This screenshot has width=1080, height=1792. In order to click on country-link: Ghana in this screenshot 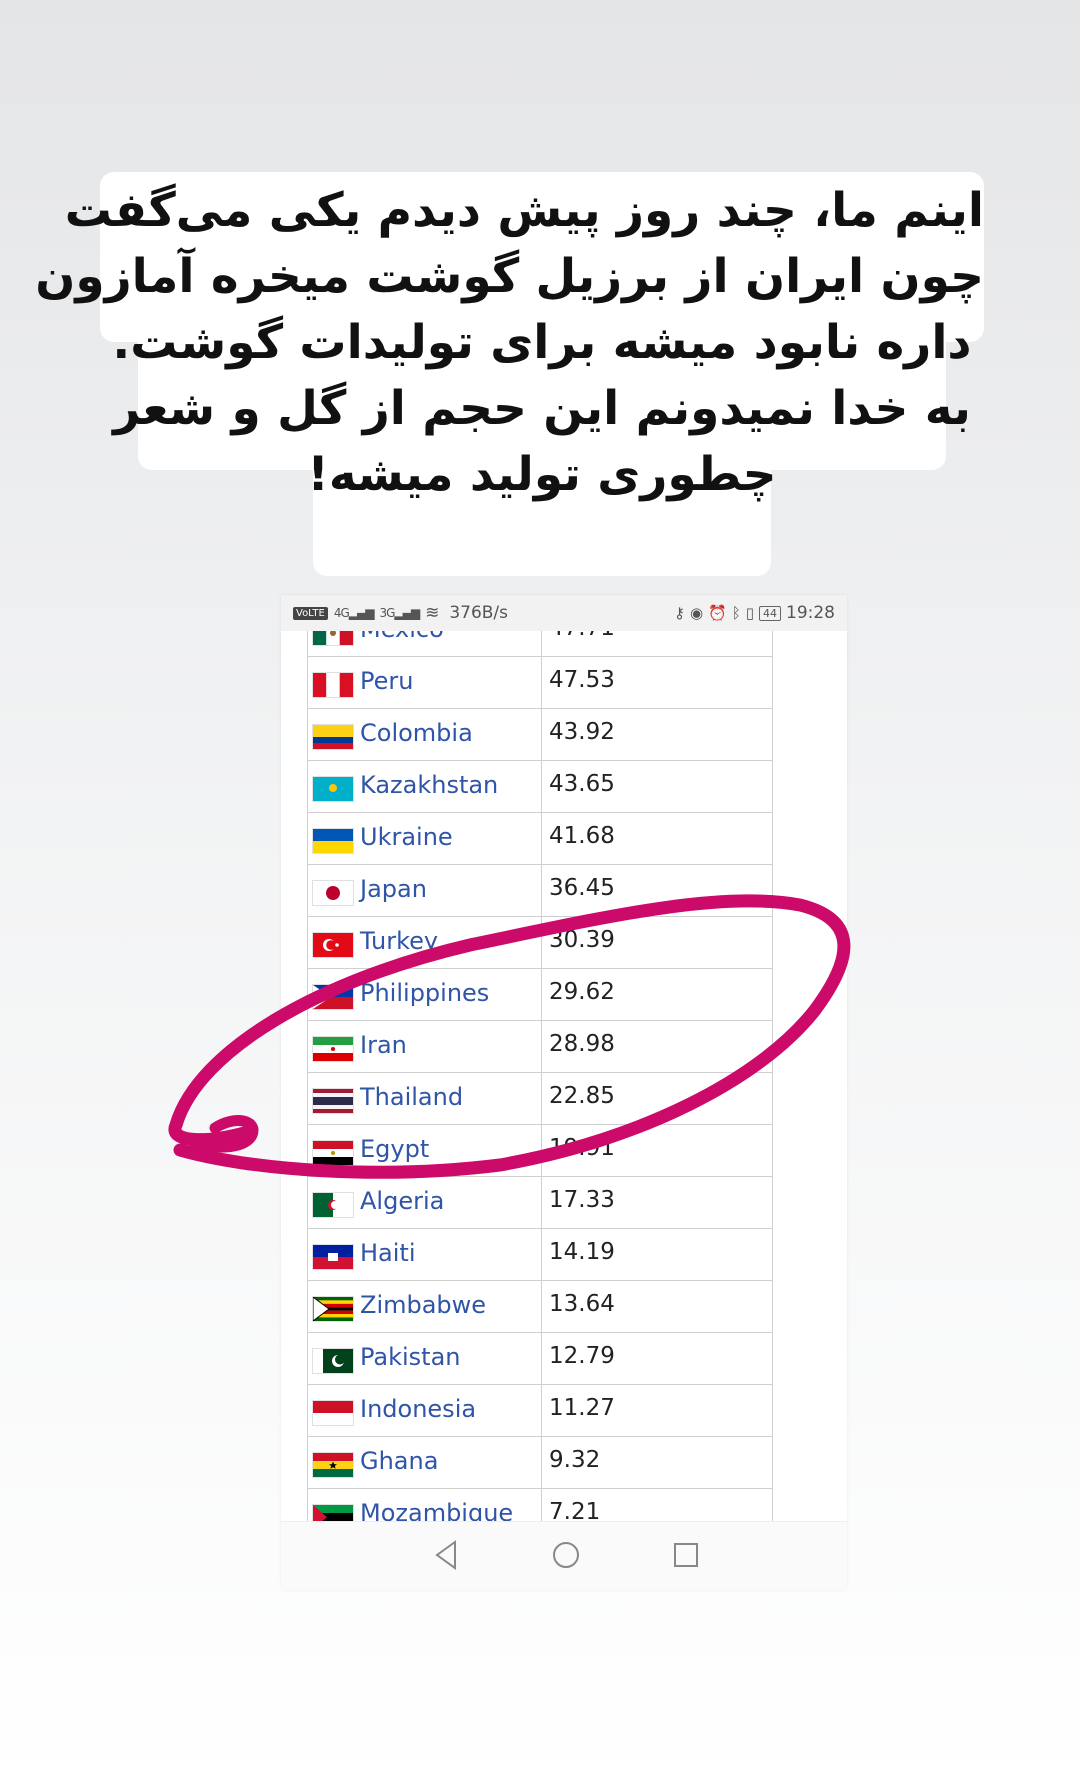, I will do `click(399, 1461)`.